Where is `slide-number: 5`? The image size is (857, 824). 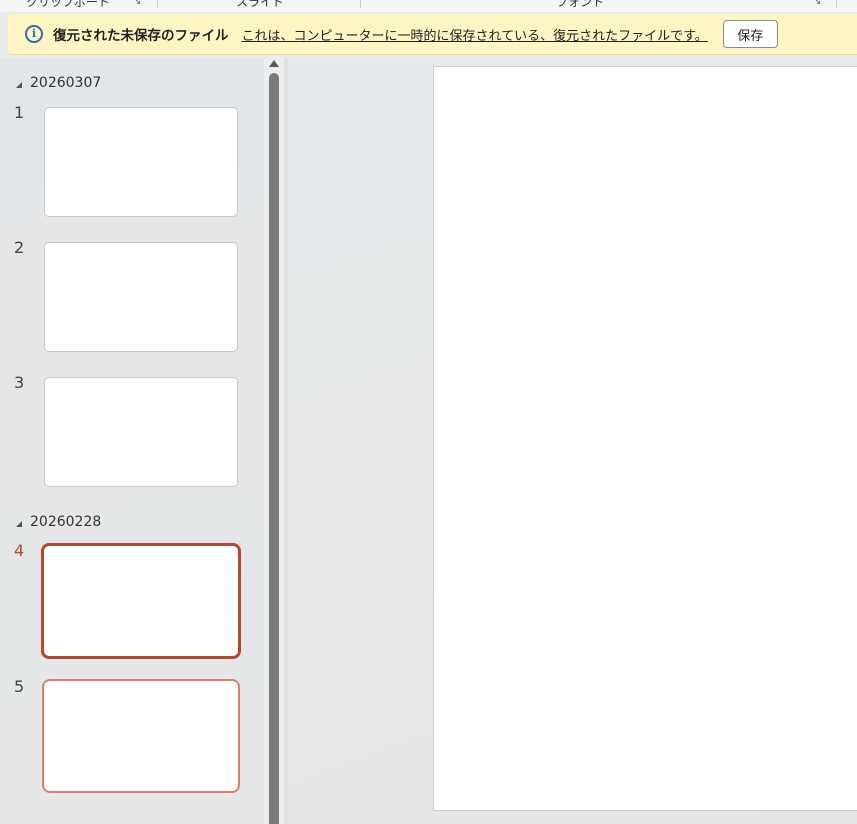
slide-number: 5 is located at coordinates (19, 686).